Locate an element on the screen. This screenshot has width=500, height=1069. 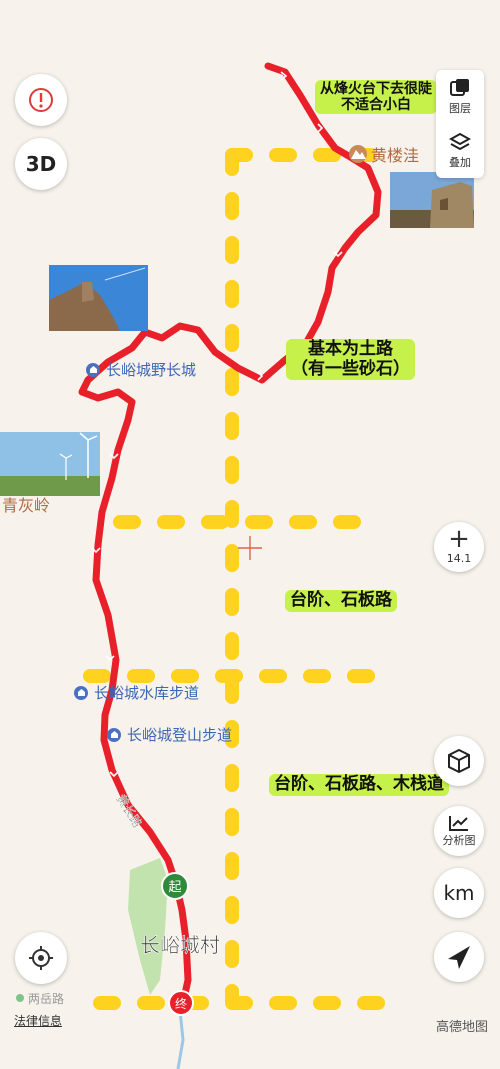
analysis-label: 分析图 is located at coordinates (459, 840).